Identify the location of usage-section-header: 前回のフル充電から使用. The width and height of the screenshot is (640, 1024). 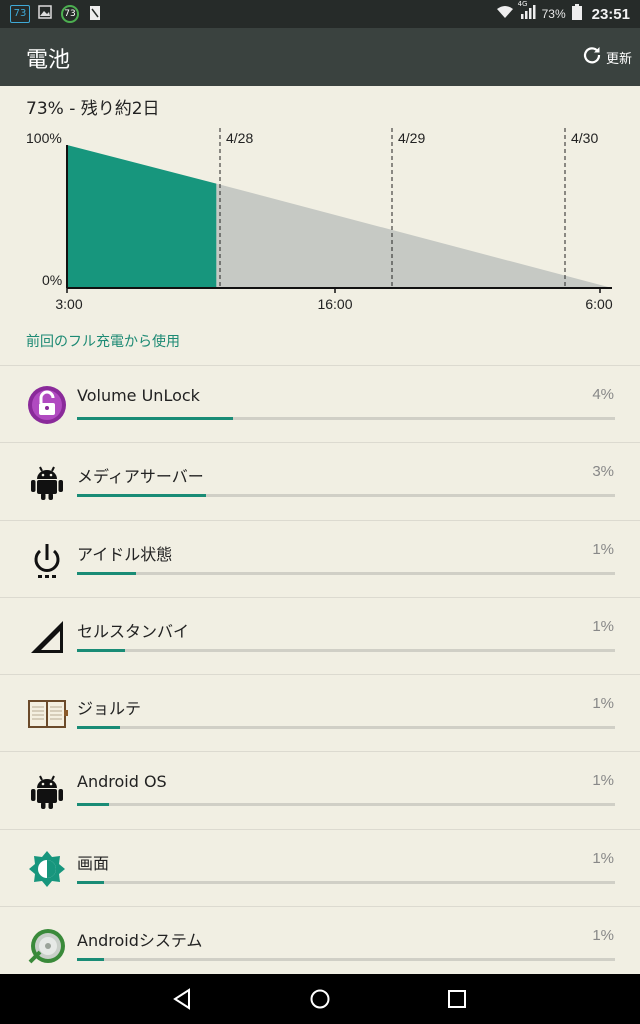
(103, 342).